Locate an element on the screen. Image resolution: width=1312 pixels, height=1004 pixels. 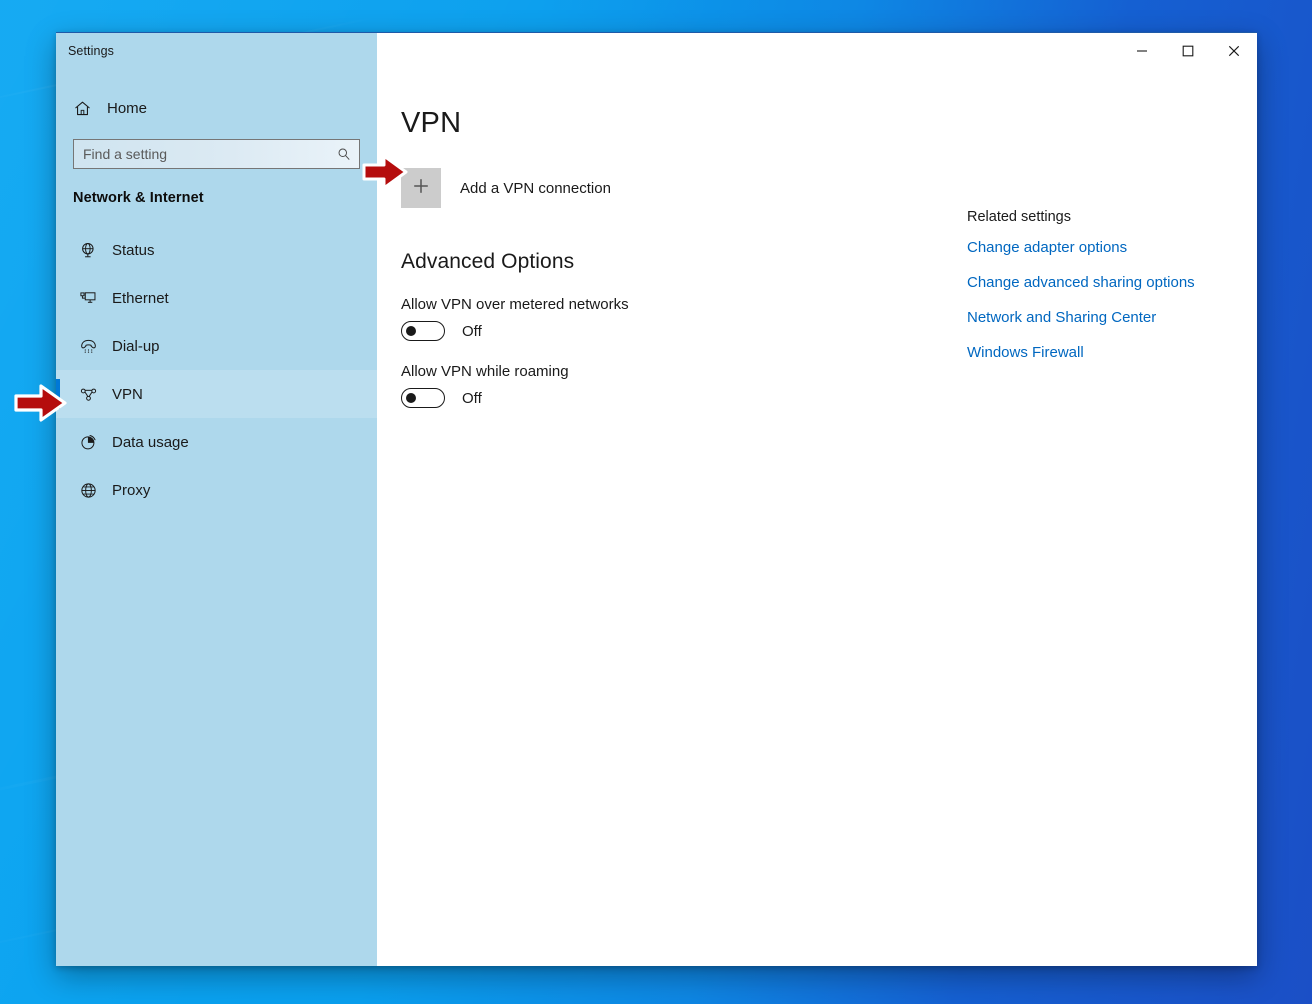
add-vpn-button is located at coordinates (421, 188).